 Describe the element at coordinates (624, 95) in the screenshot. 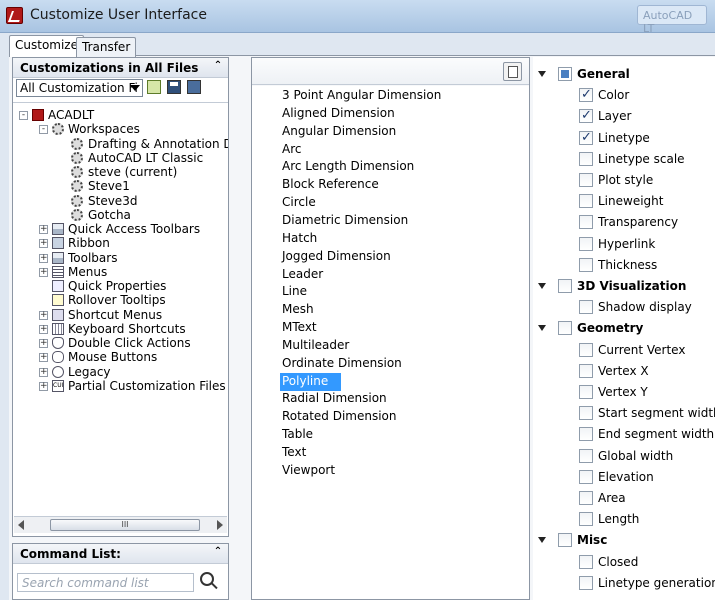

I see `property-item: Color` at that location.